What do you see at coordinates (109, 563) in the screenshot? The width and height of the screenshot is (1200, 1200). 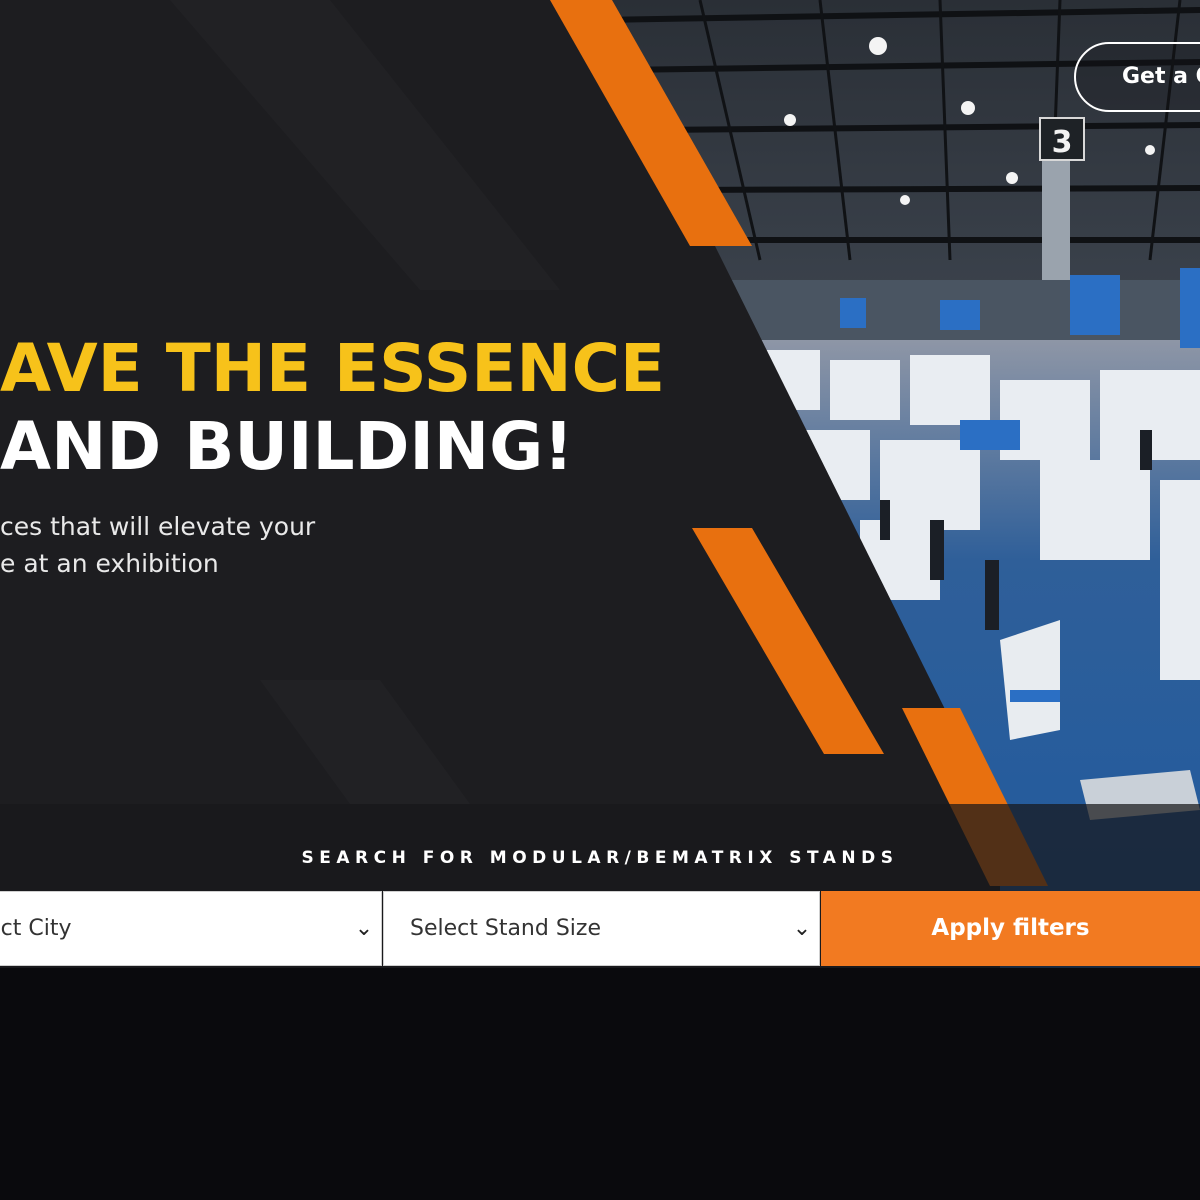 I see `subtext-line-2: e at an exhibition` at bounding box center [109, 563].